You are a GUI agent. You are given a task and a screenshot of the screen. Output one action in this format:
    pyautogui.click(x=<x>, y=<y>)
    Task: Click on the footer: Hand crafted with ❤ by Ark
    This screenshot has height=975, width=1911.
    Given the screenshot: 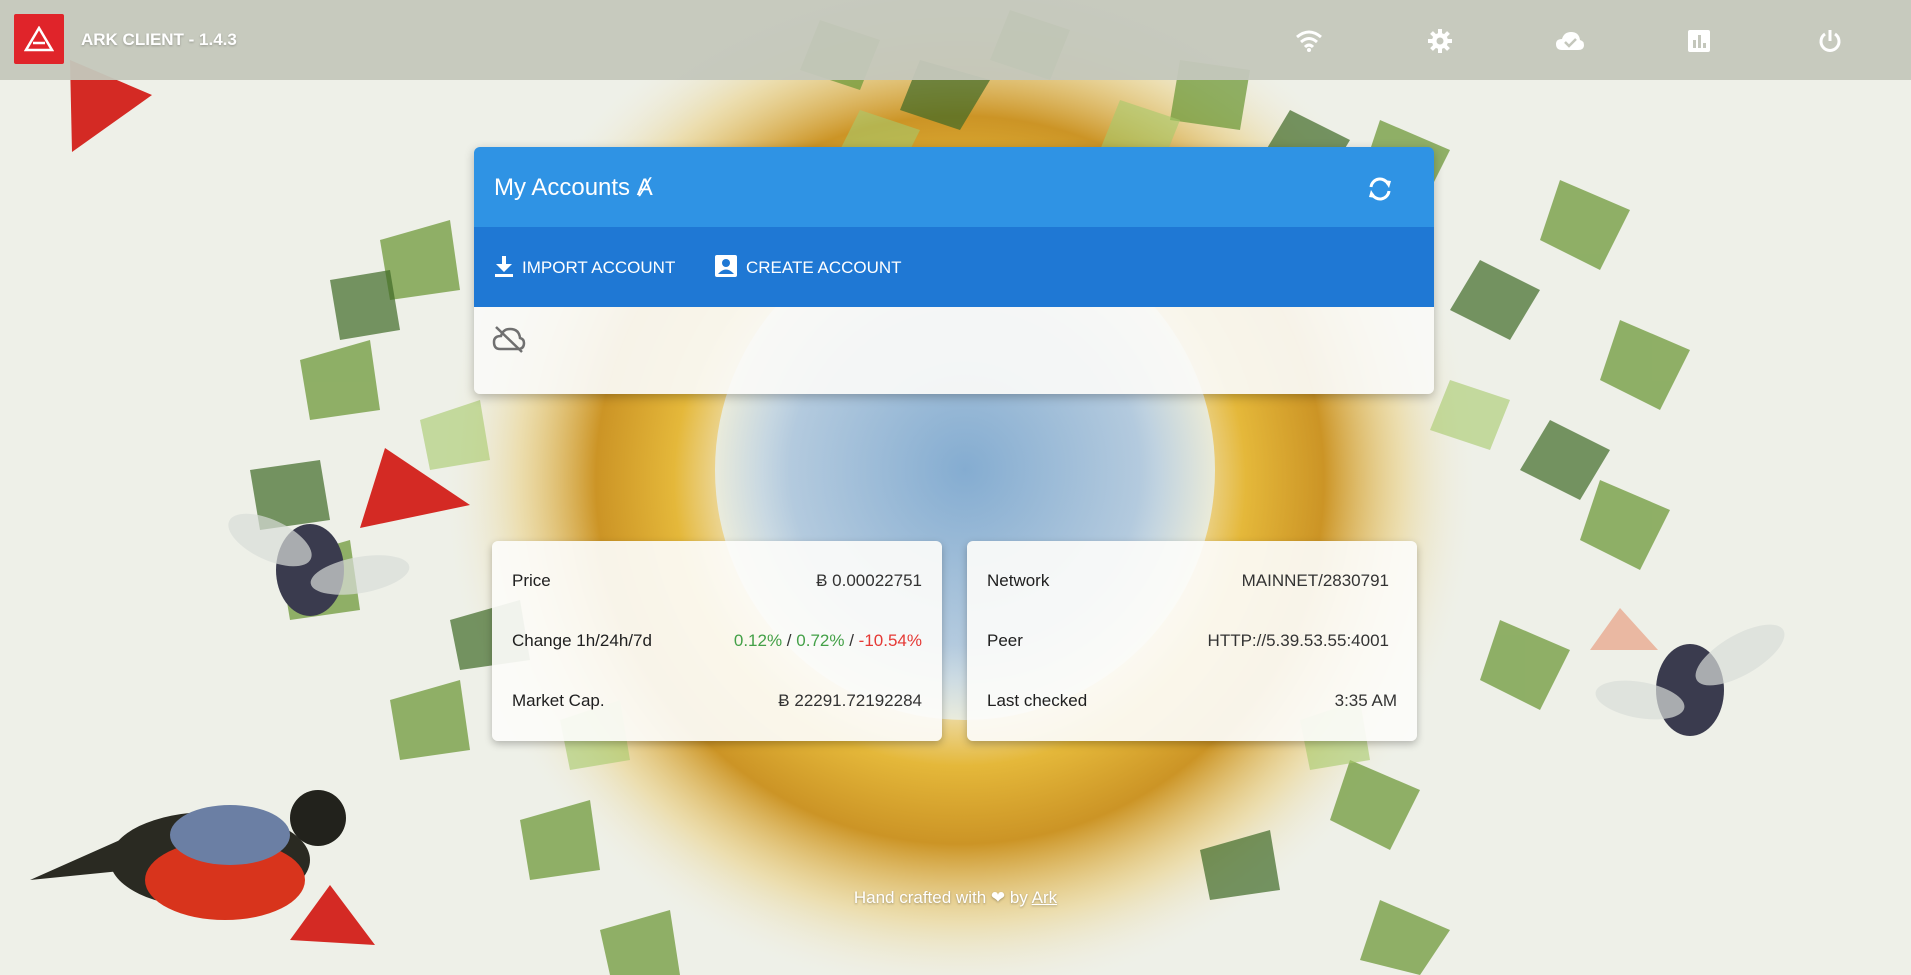 What is the action you would take?
    pyautogui.click(x=955, y=898)
    